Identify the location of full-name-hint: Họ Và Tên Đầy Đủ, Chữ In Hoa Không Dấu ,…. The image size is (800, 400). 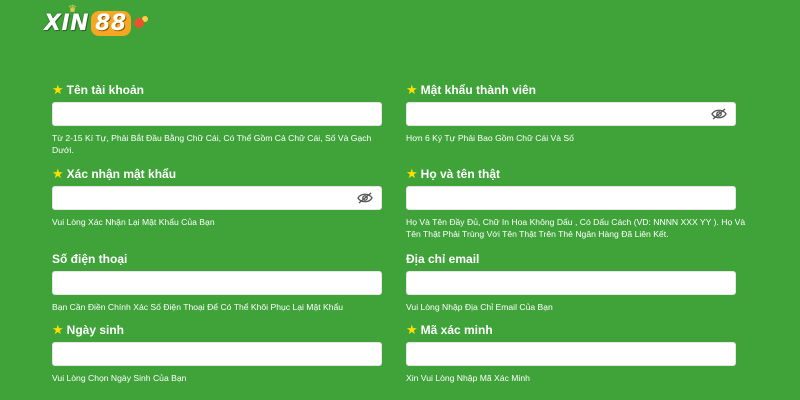
(576, 228).